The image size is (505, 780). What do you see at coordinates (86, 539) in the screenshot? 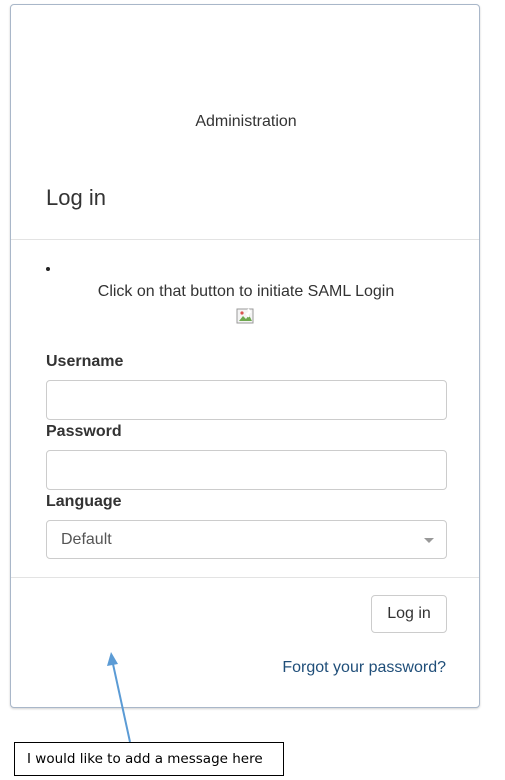
I see `language-selected-value: Default` at bounding box center [86, 539].